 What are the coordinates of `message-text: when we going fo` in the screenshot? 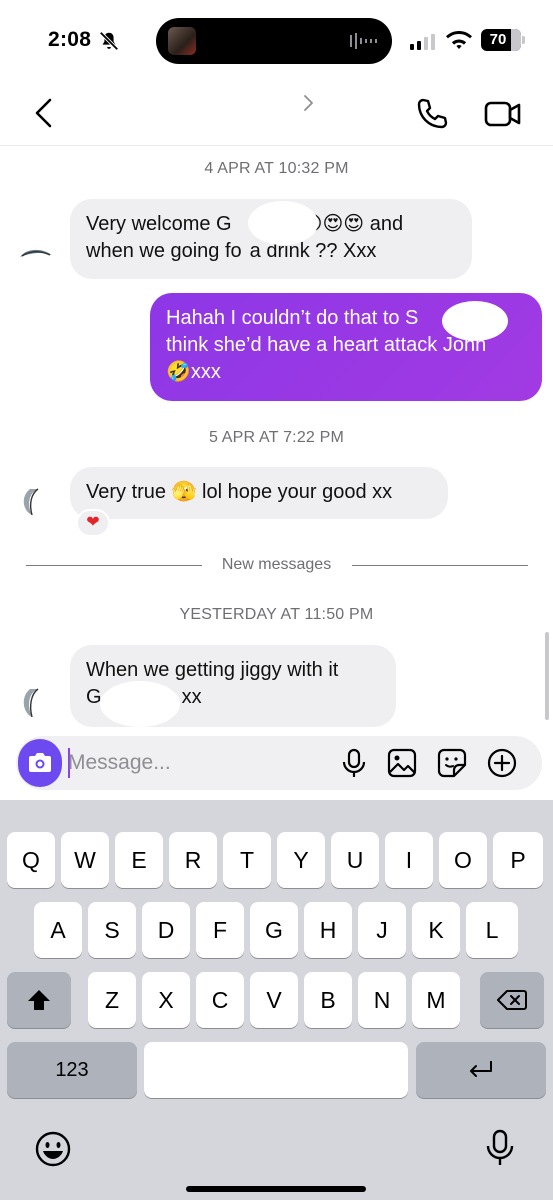 It's located at (164, 251).